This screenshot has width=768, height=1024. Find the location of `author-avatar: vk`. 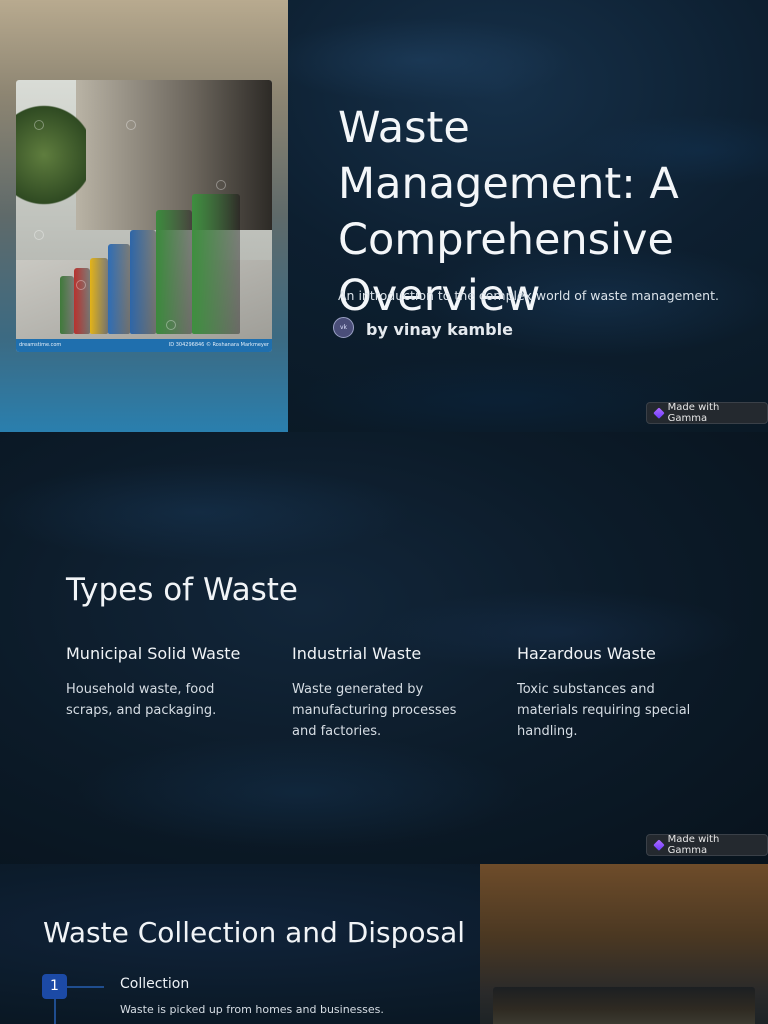

author-avatar: vk is located at coordinates (343, 327).